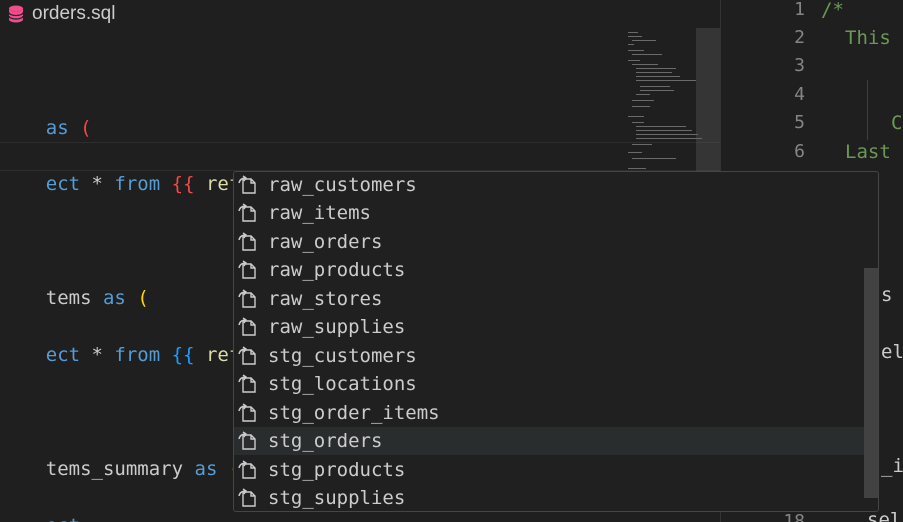  What do you see at coordinates (799, 151) in the screenshot?
I see `line-number: 6` at bounding box center [799, 151].